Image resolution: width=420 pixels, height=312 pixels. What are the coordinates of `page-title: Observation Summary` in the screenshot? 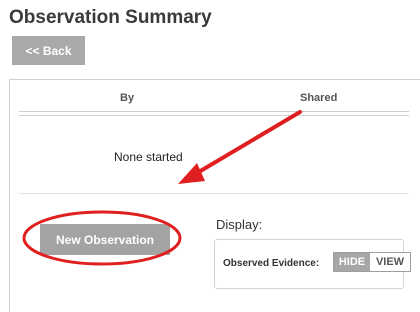 It's located at (110, 17).